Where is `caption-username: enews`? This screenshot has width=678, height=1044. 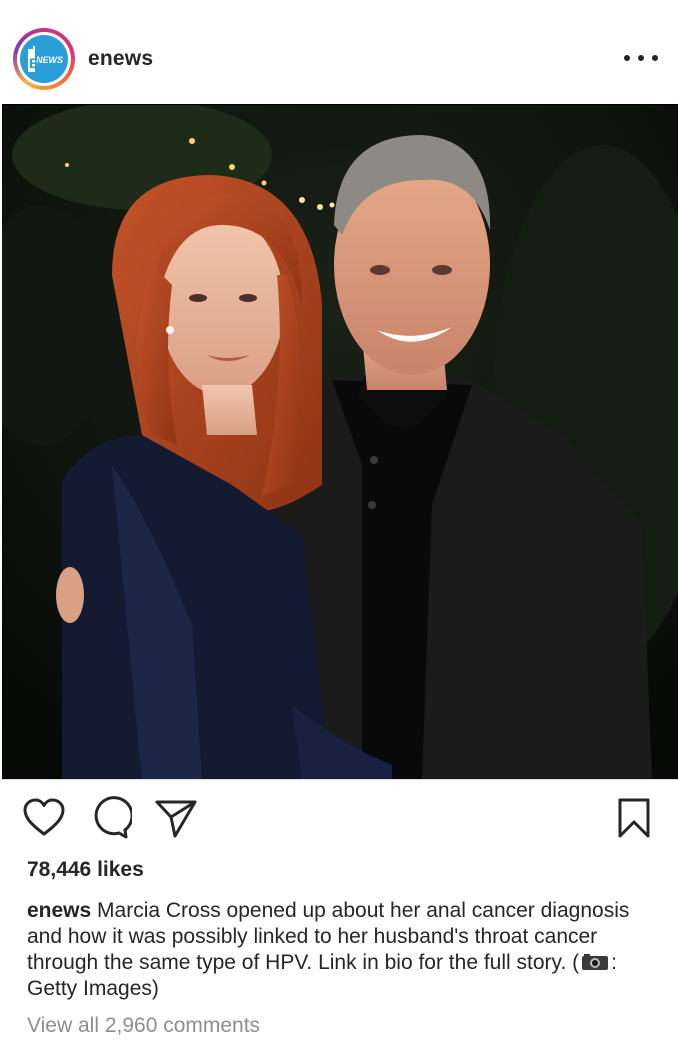 caption-username: enews is located at coordinates (59, 910).